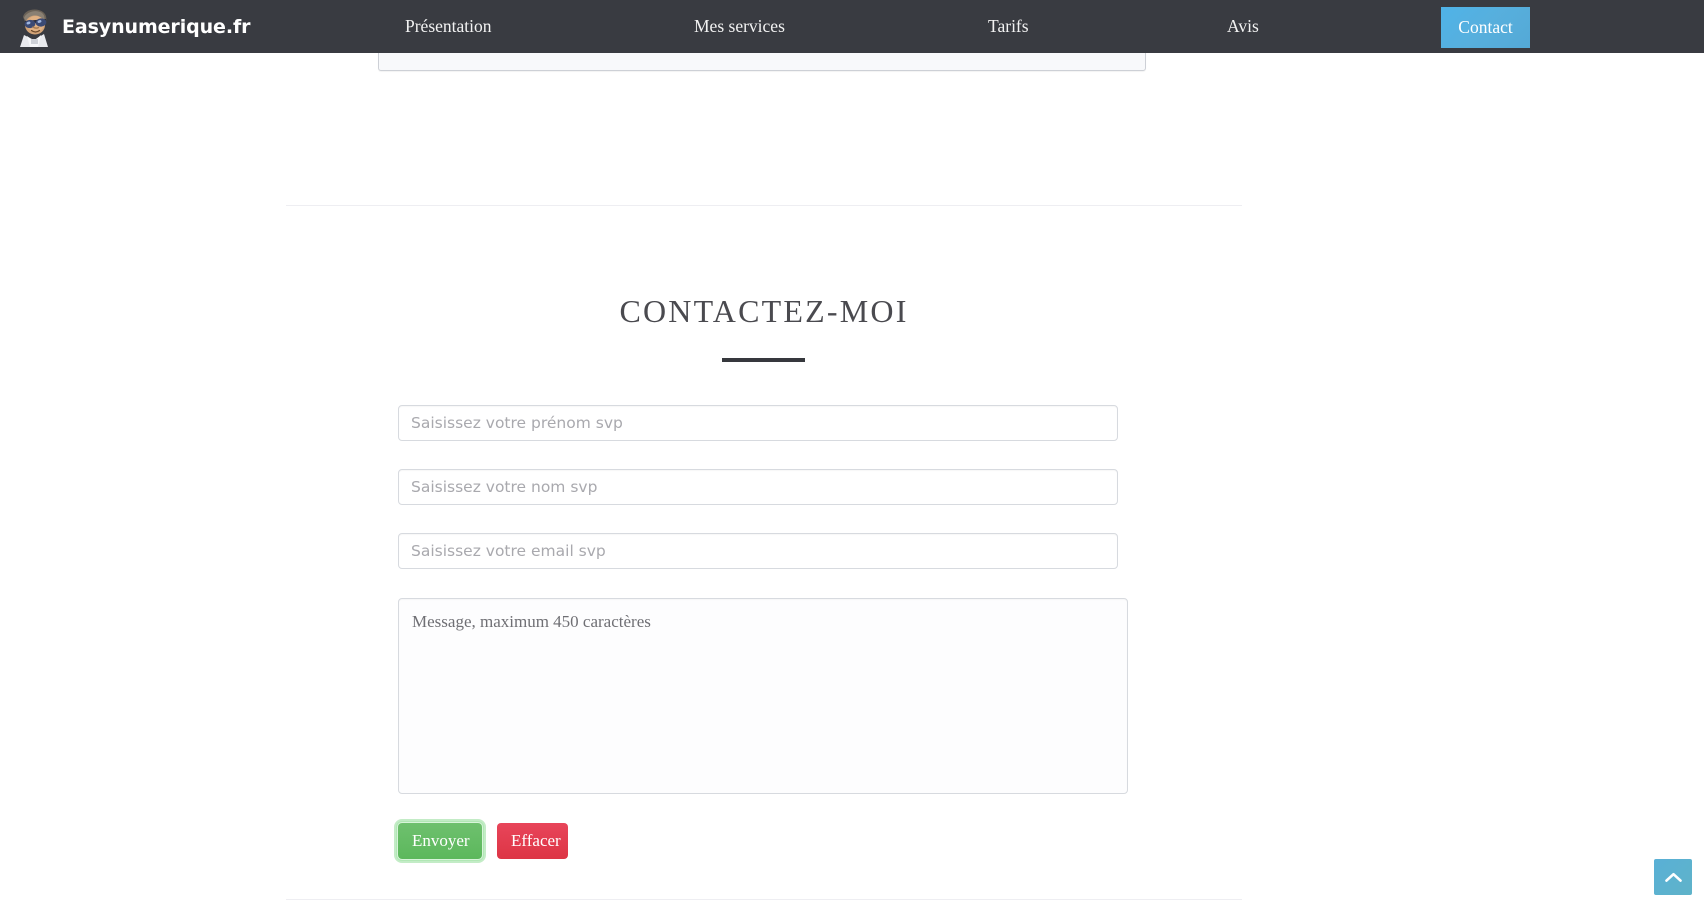  I want to click on nav-item-presentation: Présentation, so click(448, 26).